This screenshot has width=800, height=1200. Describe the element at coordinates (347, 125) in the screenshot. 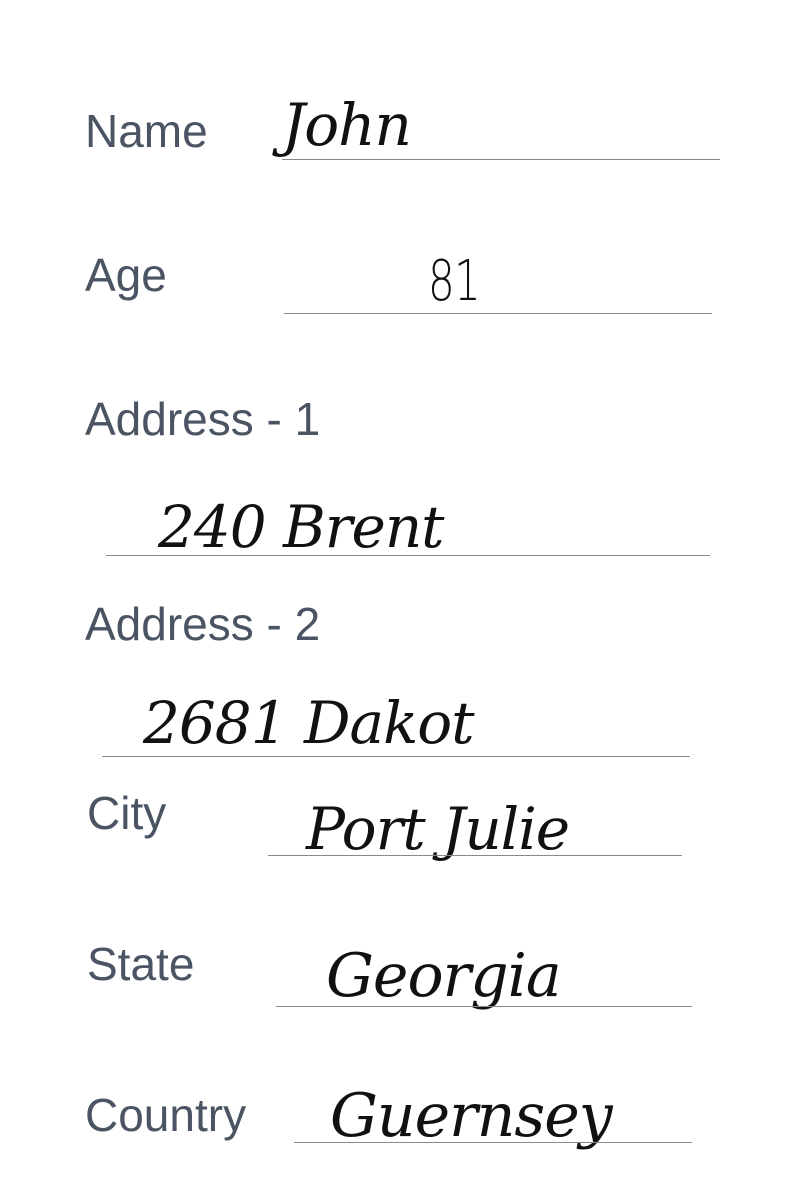

I see `name-value: John` at that location.